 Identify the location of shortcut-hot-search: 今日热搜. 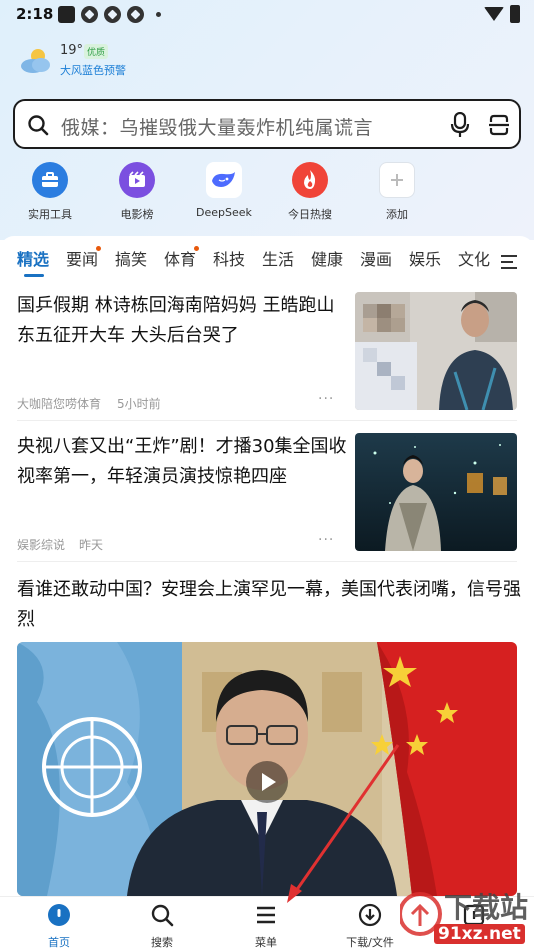
(310, 192).